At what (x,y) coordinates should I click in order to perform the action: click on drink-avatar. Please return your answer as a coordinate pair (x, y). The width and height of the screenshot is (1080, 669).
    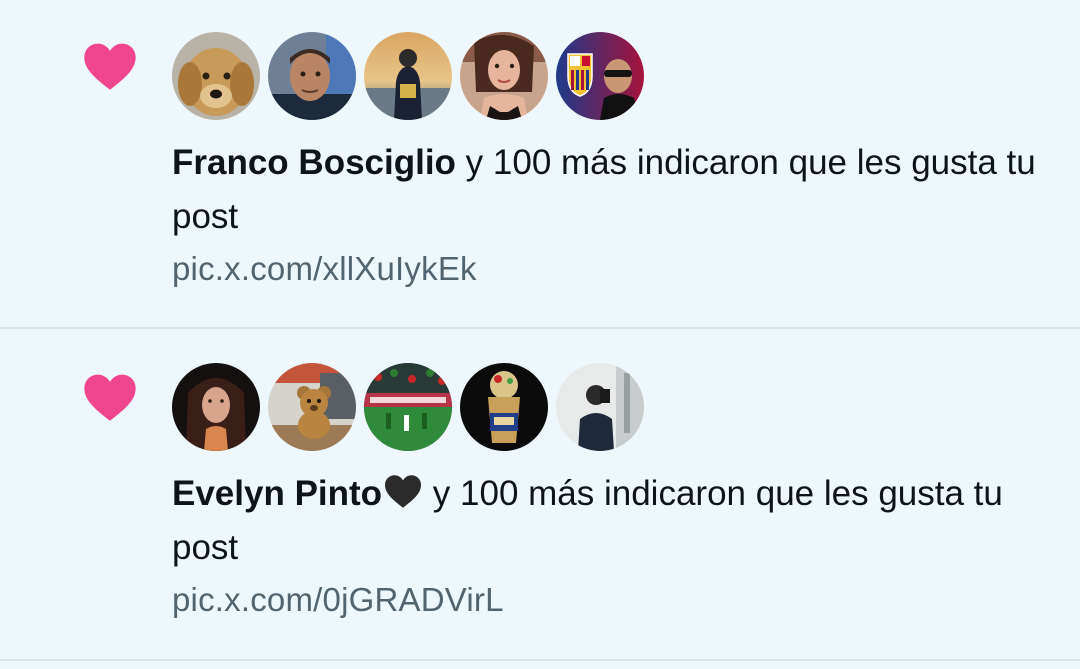
    Looking at the image, I should click on (504, 407).